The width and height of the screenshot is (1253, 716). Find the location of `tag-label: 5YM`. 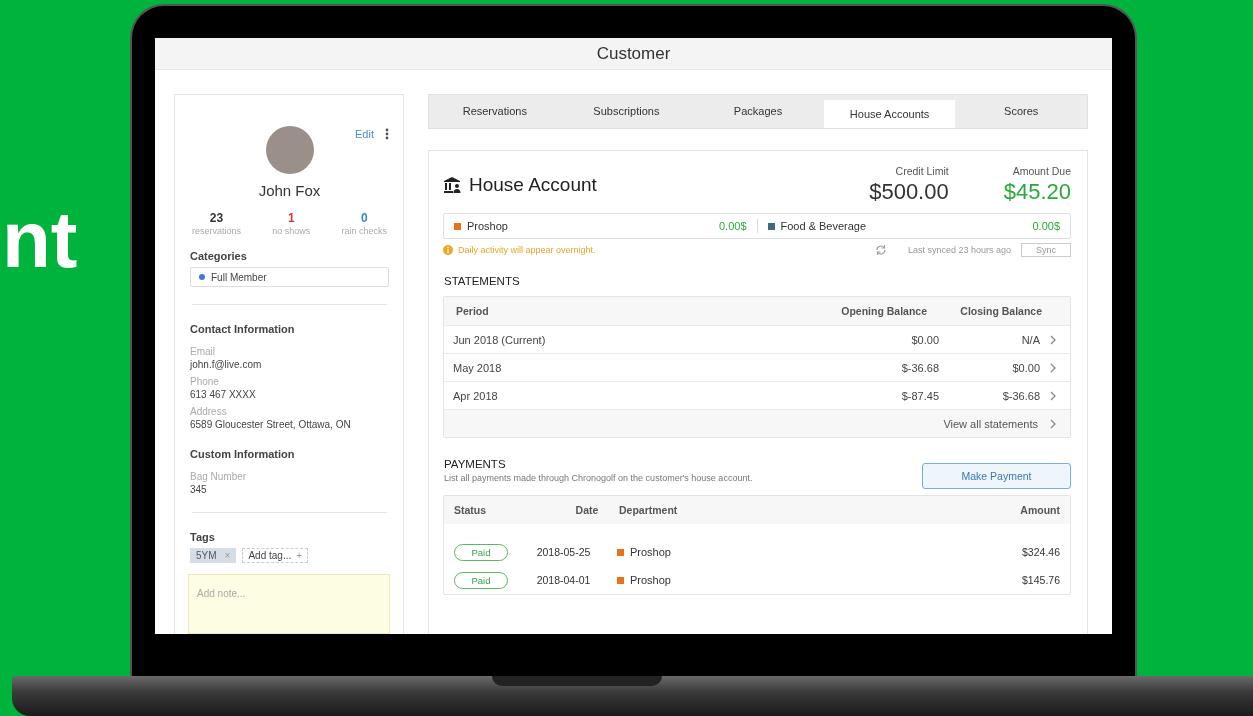

tag-label: 5YM is located at coordinates (206, 555).